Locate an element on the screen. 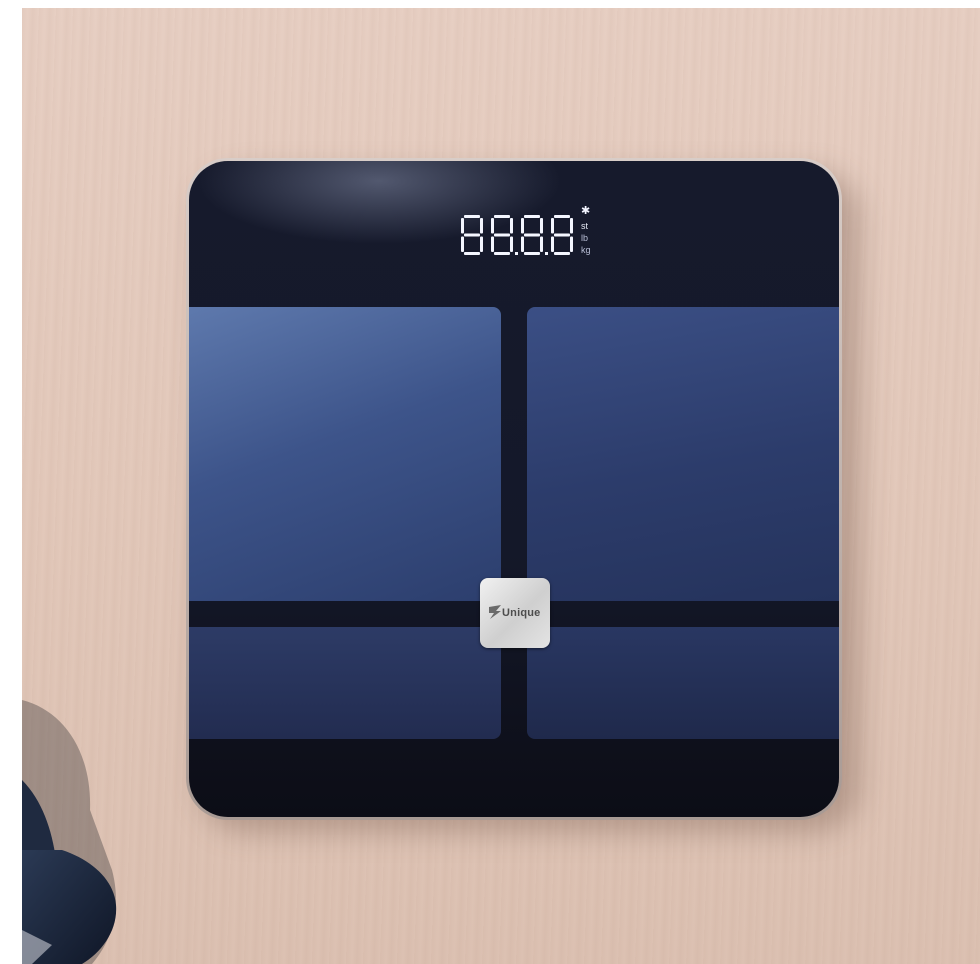  brand-badge: Unique is located at coordinates (515, 613).